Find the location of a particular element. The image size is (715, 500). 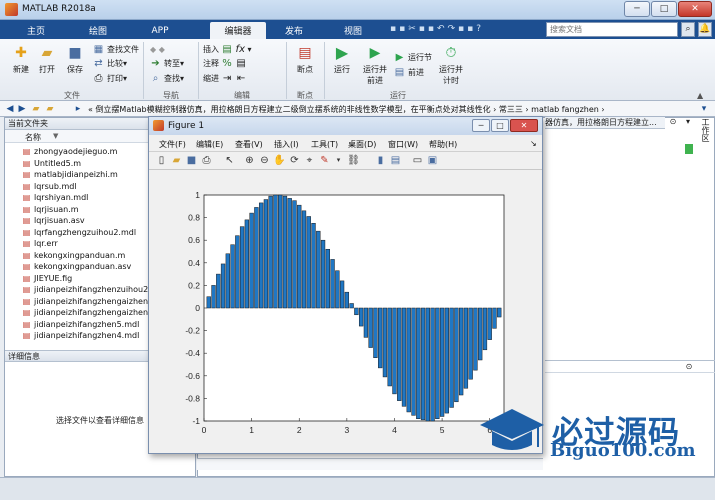

sort-icon: ▼ is located at coordinates (55, 136).